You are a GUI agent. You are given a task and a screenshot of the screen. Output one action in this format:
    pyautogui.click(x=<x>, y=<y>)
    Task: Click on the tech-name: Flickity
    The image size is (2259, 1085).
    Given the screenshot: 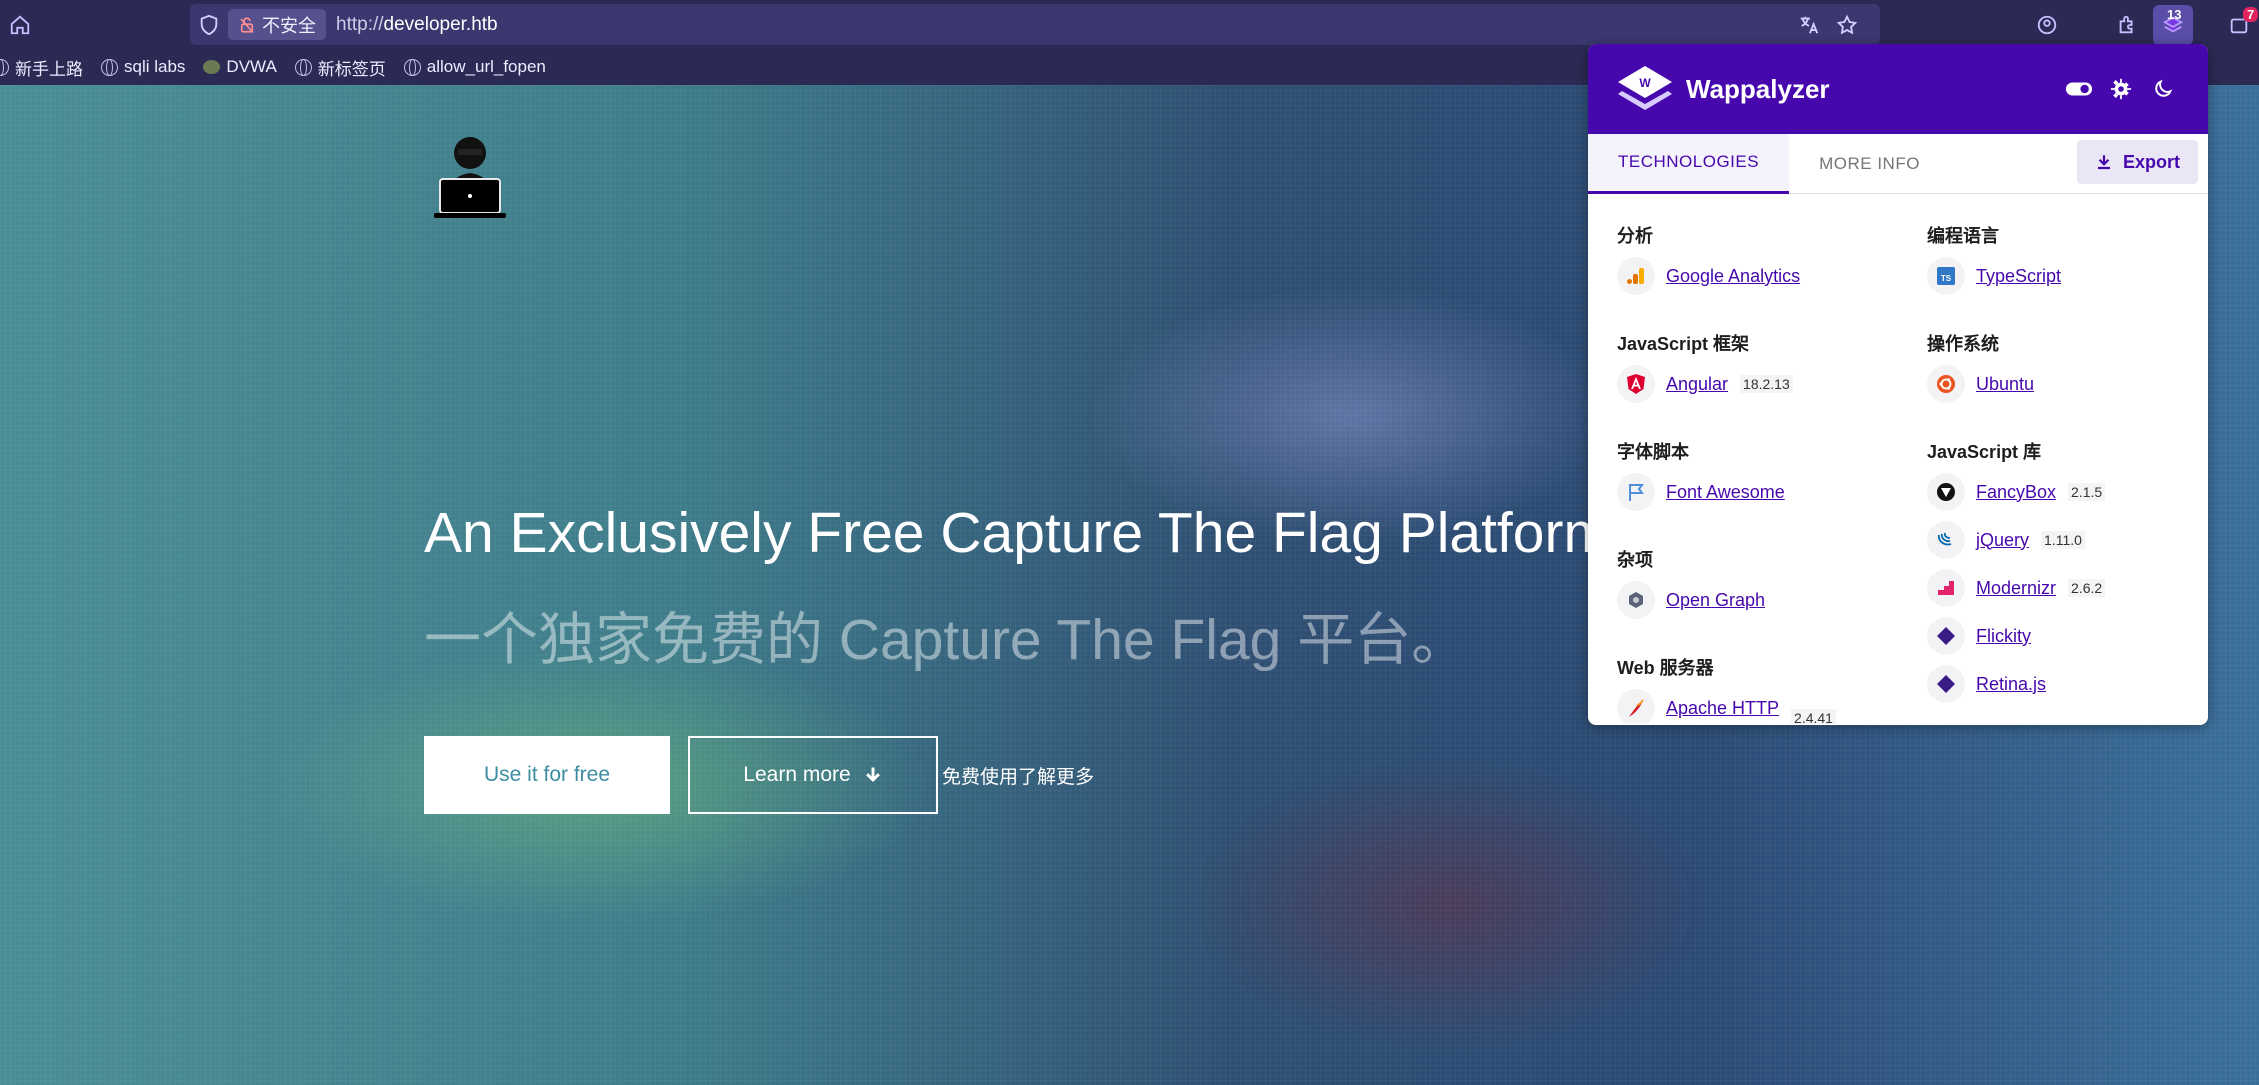 What is the action you would take?
    pyautogui.click(x=2003, y=636)
    